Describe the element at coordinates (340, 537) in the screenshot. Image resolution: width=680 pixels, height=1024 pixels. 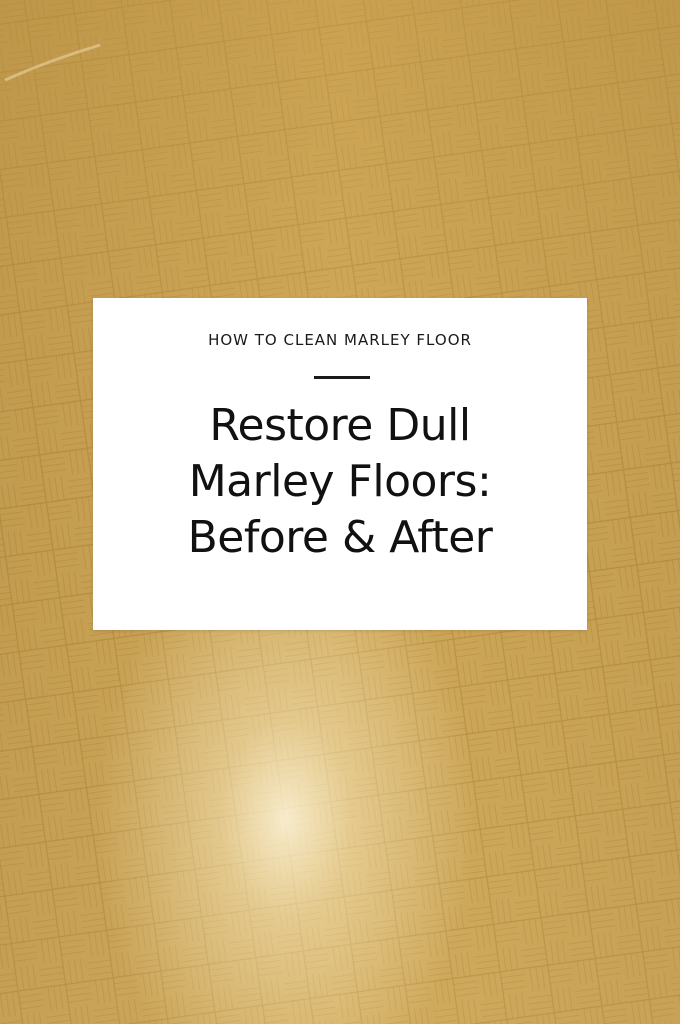
I see `headline-line-3: Before & After` at that location.